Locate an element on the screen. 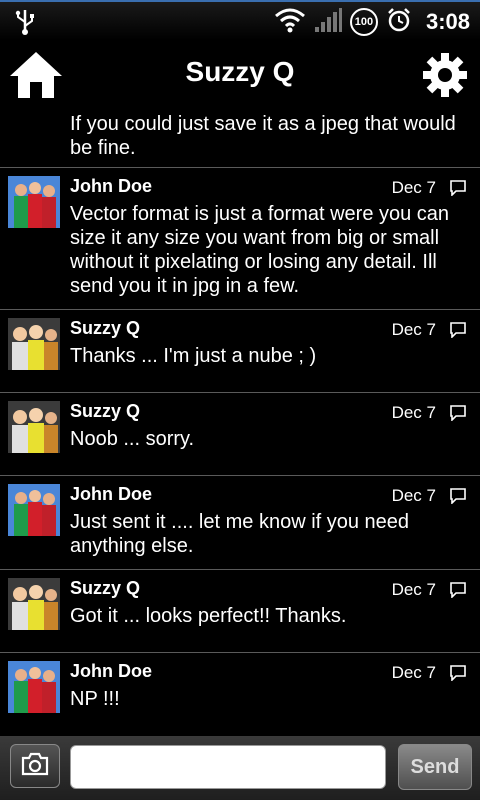 This screenshot has width=480, height=800. status-bar: 100 3:08 is located at coordinates (240, 20).